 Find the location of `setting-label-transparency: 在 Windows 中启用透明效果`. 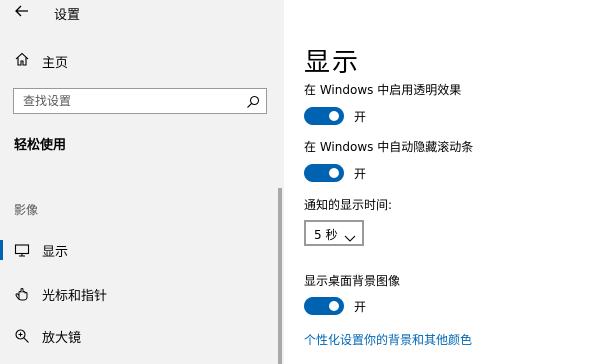

setting-label-transparency: 在 Windows 中启用透明效果 is located at coordinates (383, 90).